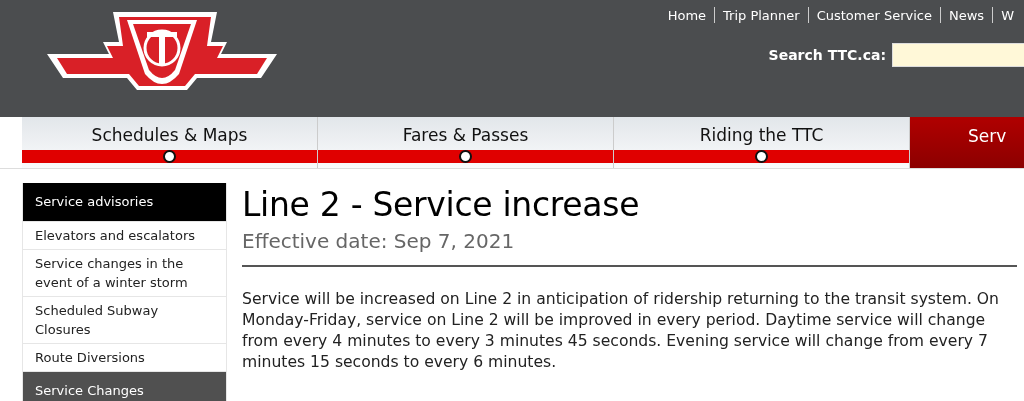 This screenshot has width=1024, height=401. Describe the element at coordinates (124, 386) in the screenshot. I see `sidebar-item: Service Changes` at that location.